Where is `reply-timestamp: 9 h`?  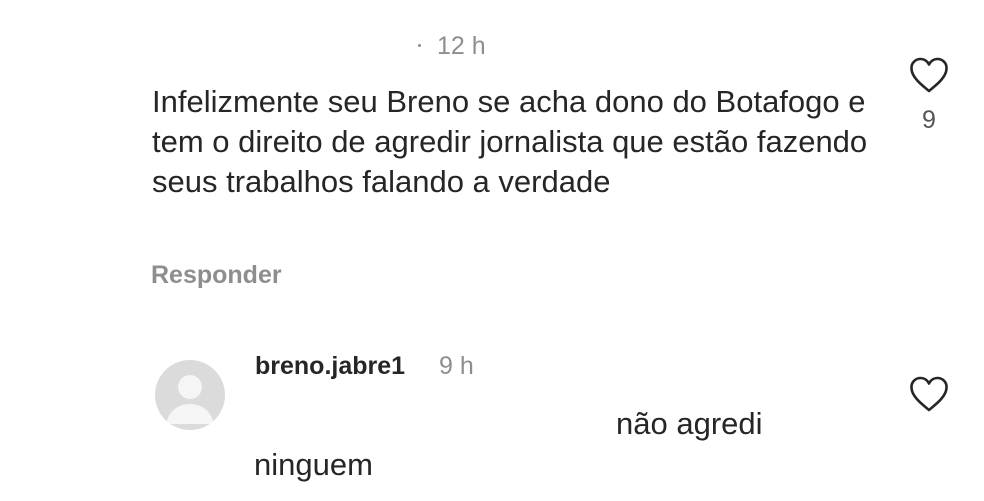
reply-timestamp: 9 h is located at coordinates (456, 366).